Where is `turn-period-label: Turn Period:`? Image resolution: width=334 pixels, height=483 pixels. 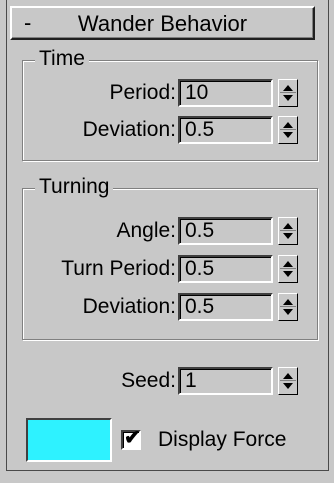 turn-period-label: Turn Period: is located at coordinates (118, 268).